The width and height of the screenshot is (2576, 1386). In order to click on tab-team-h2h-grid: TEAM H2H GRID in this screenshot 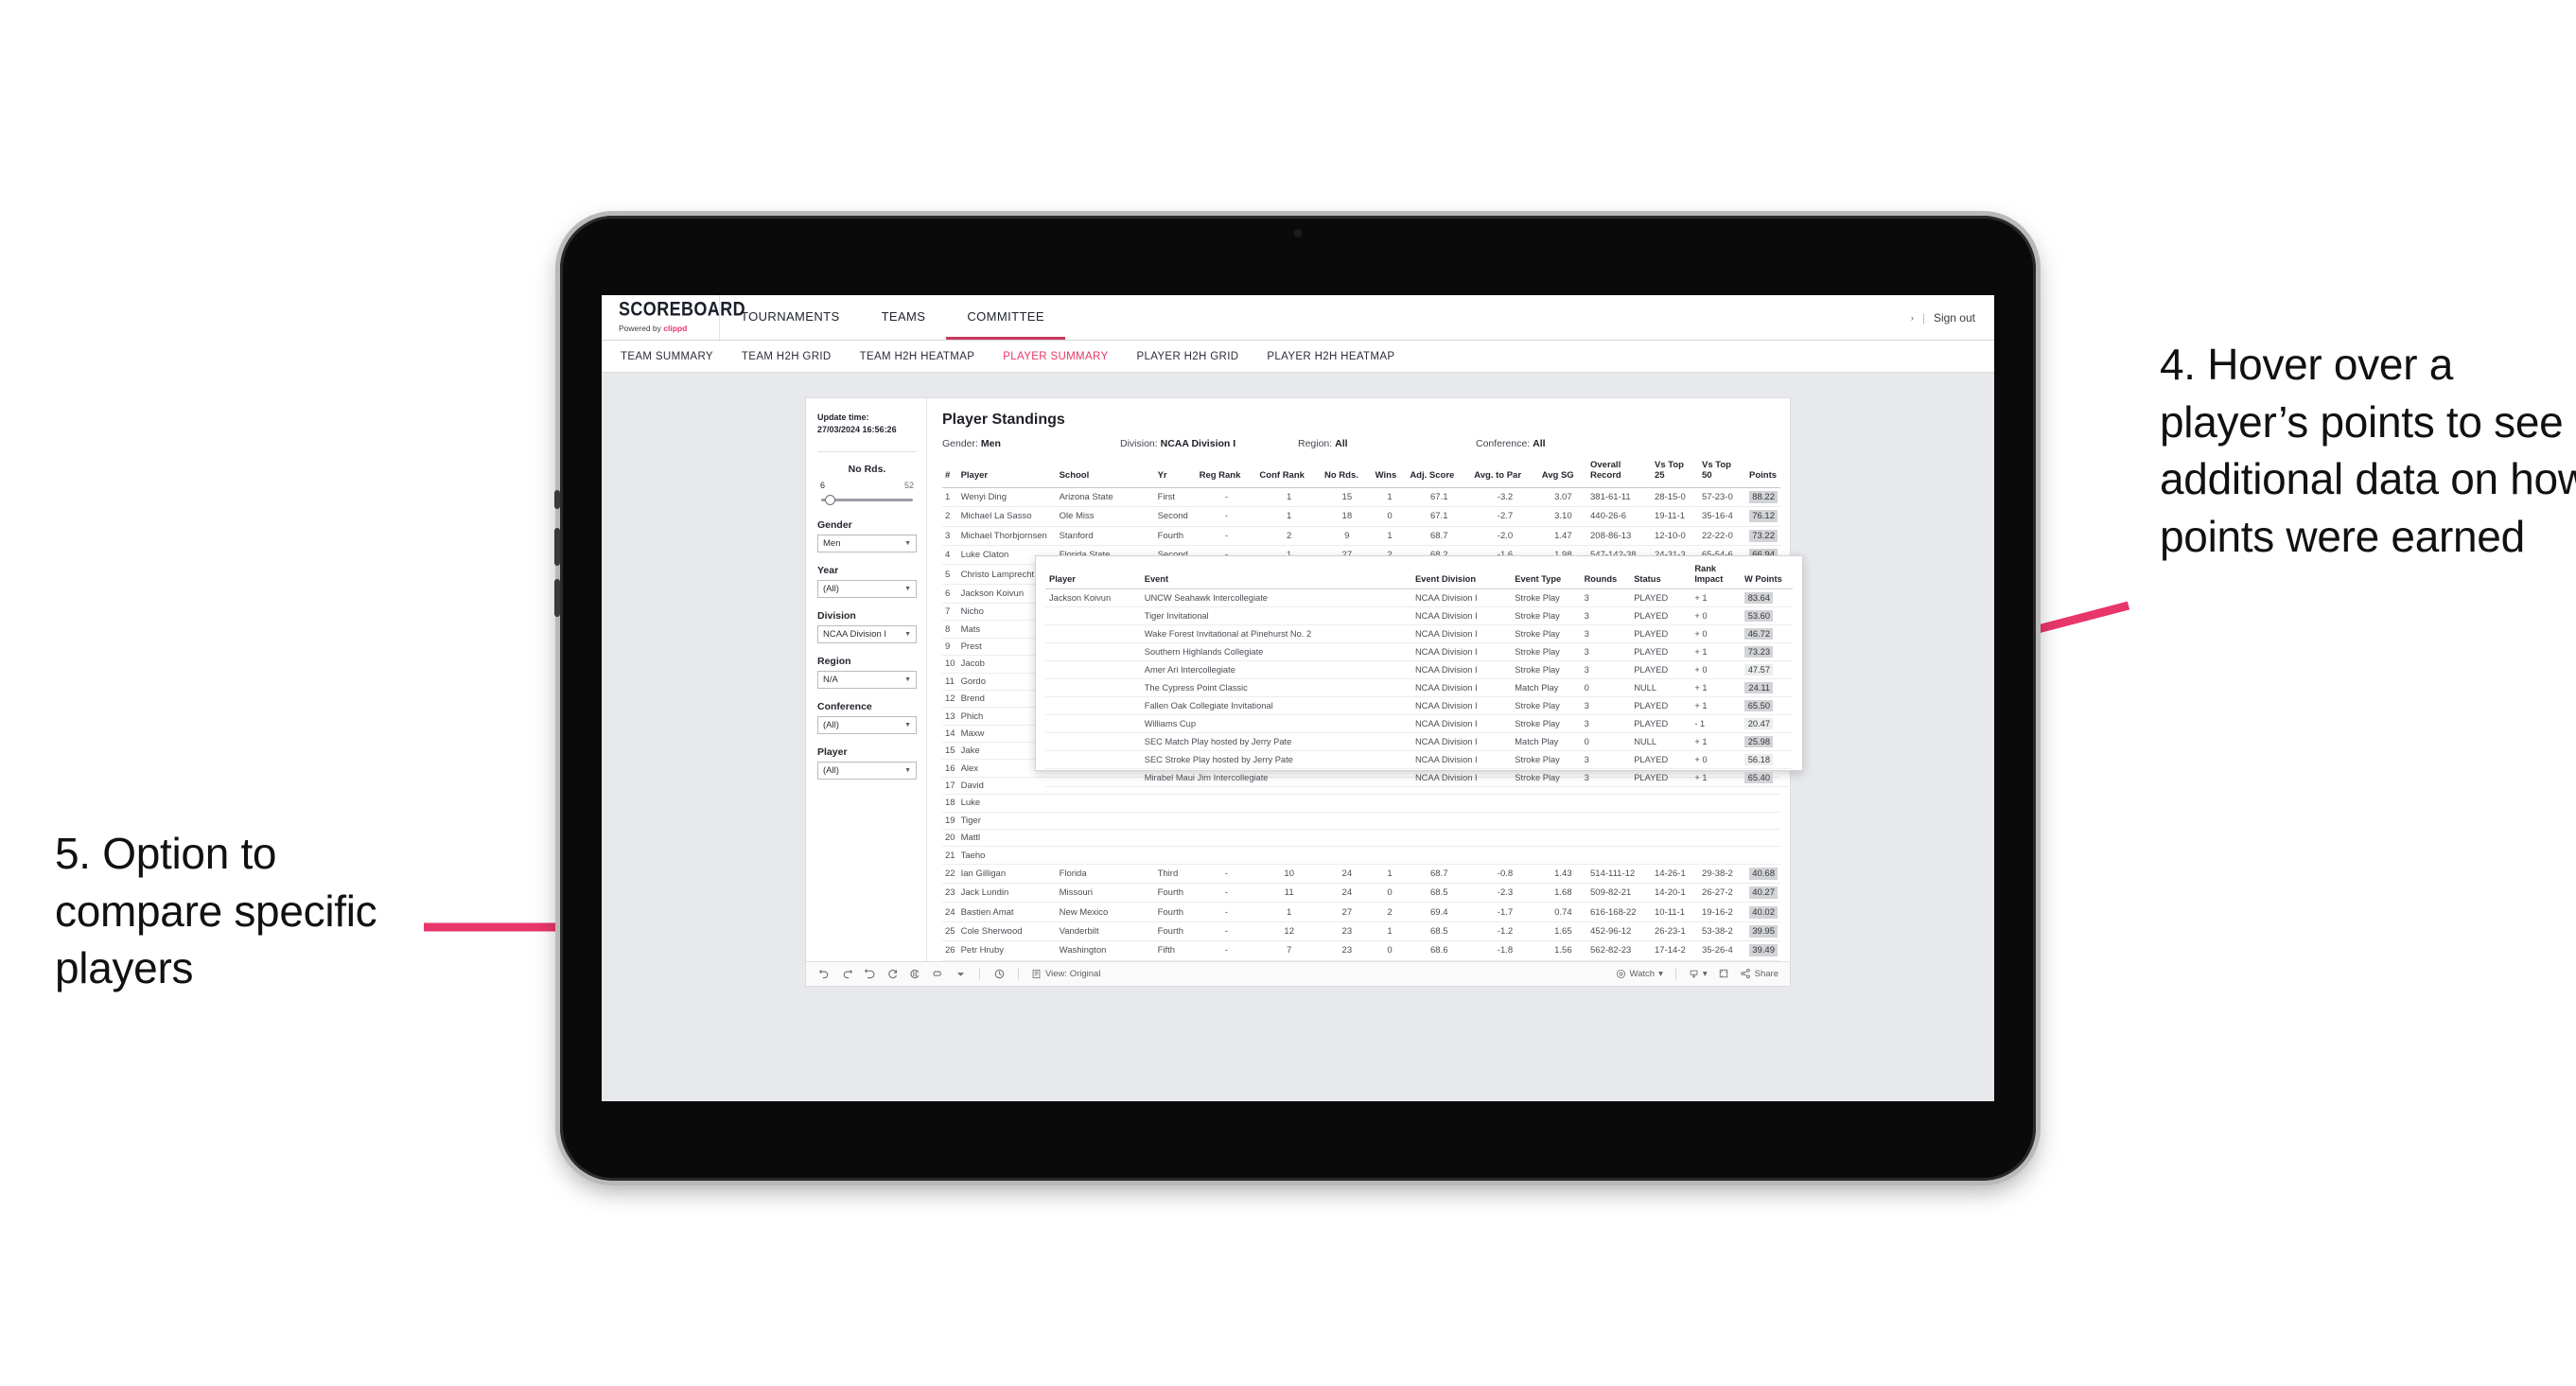, I will do `click(787, 356)`.